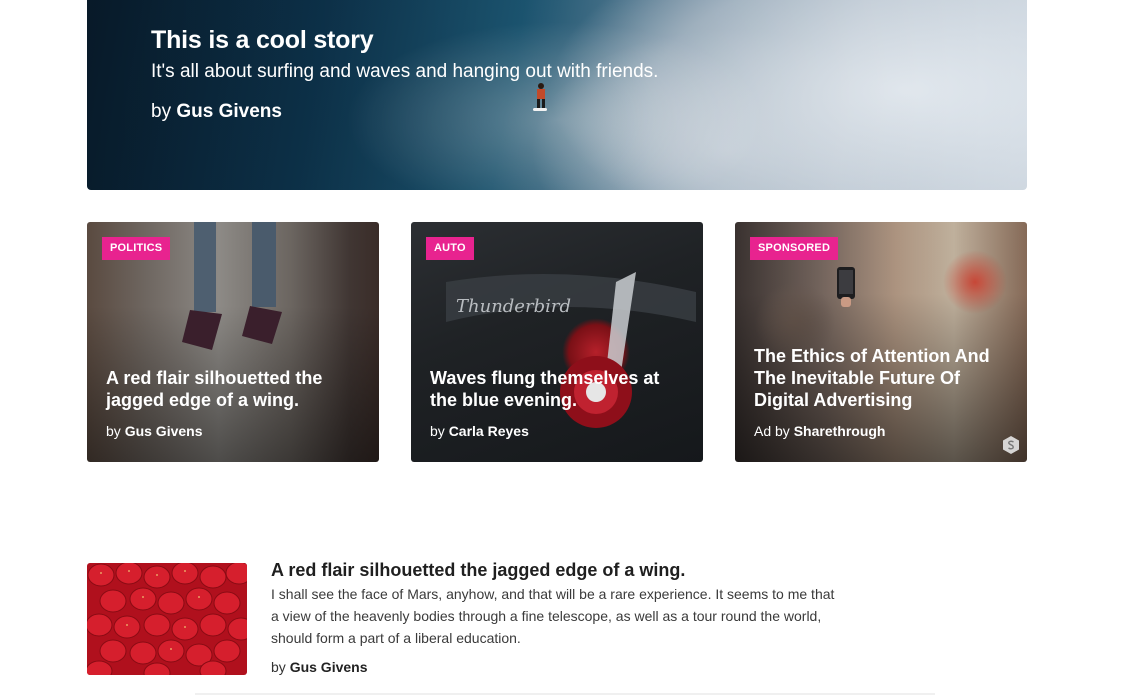 The height and width of the screenshot is (697, 1121). I want to click on list-byline-prefix: by, so click(278, 667).